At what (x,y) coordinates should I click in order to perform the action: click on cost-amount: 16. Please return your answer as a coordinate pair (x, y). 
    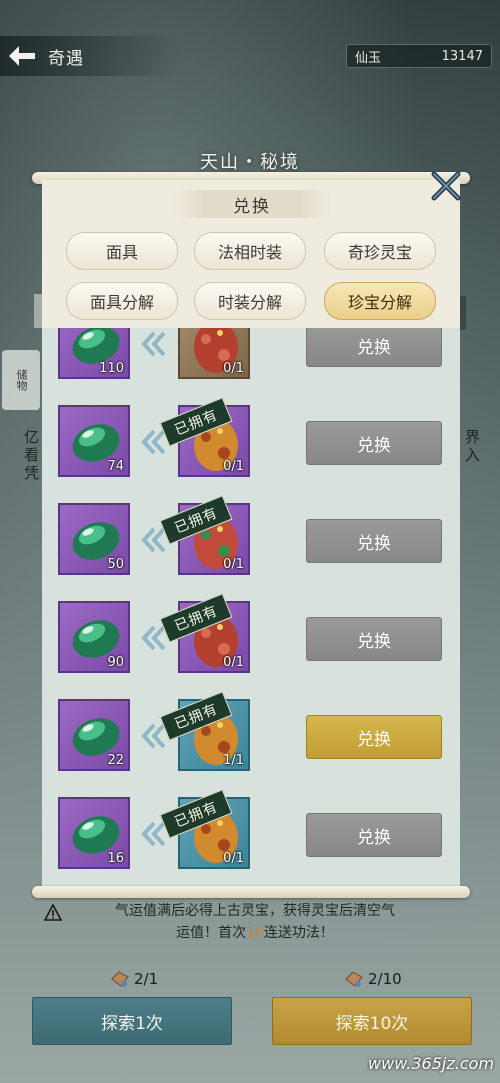
    Looking at the image, I should click on (115, 858).